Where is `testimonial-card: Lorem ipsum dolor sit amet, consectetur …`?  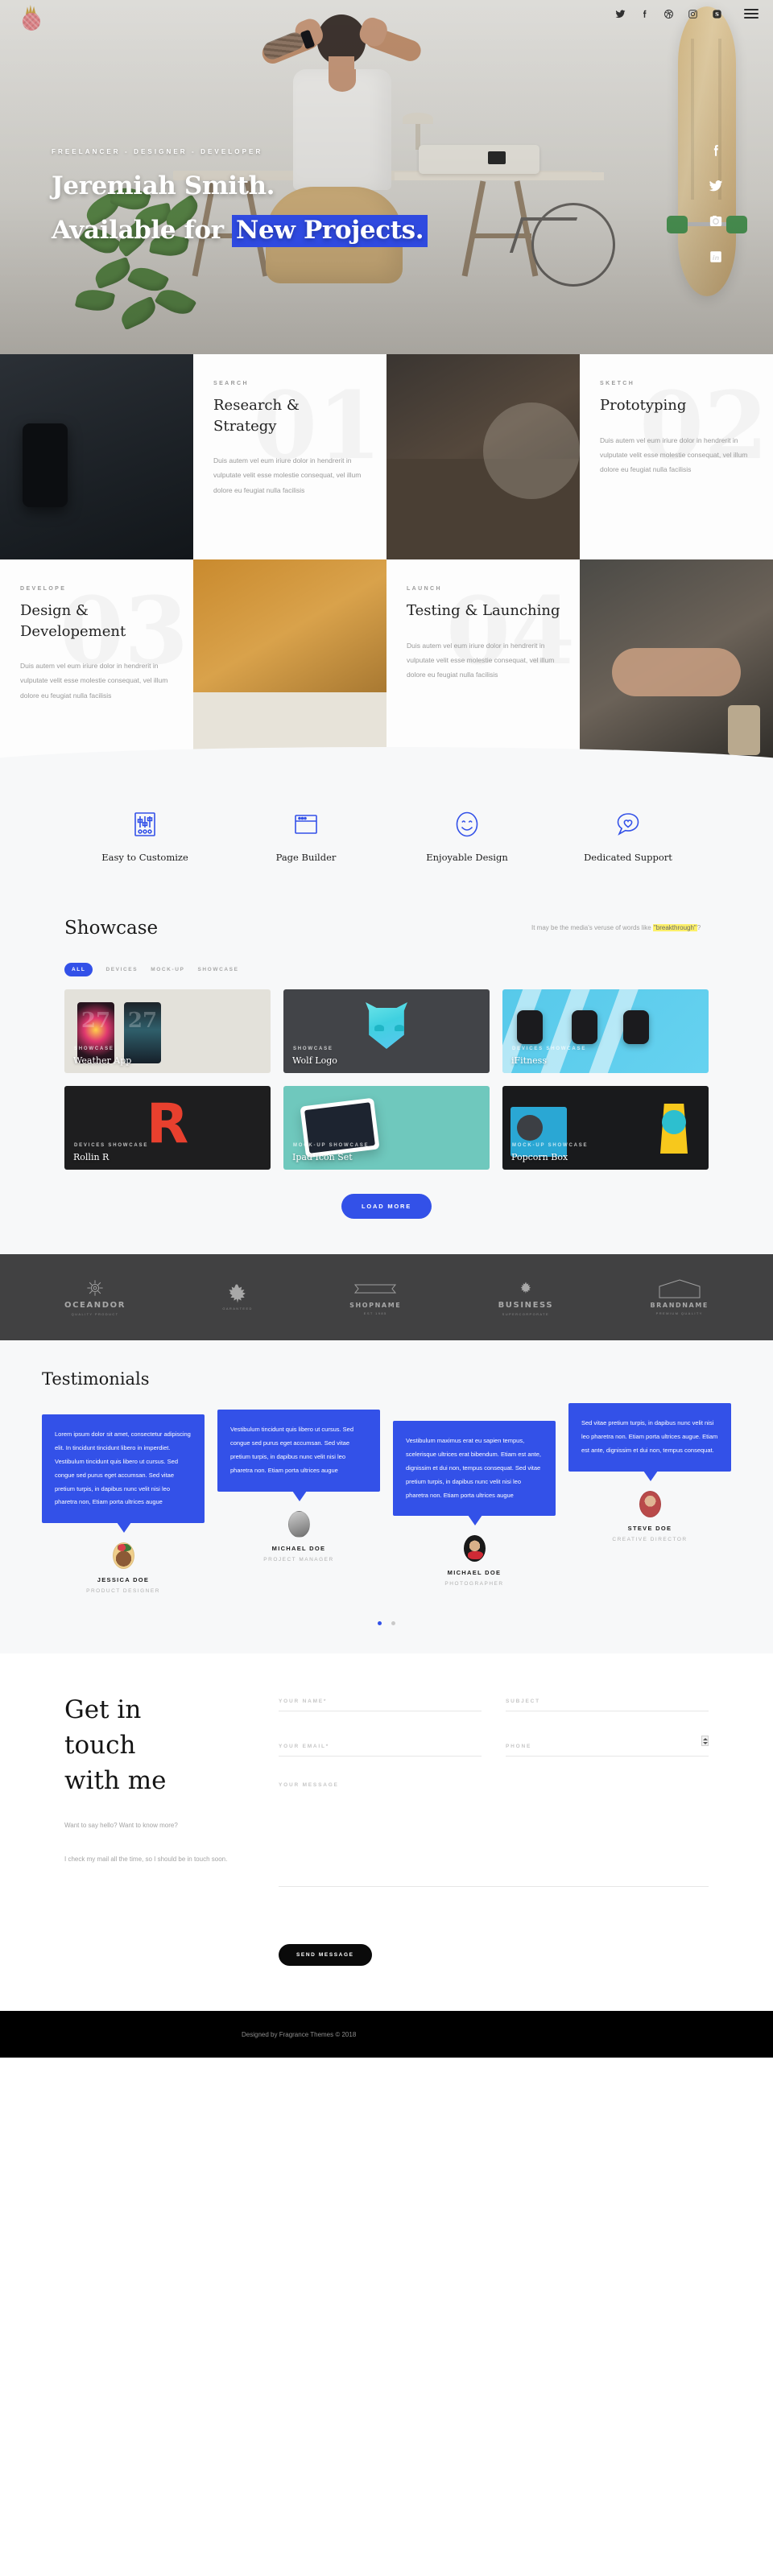 testimonial-card: Lorem ipsum dolor sit amet, consectetur … is located at coordinates (123, 1504).